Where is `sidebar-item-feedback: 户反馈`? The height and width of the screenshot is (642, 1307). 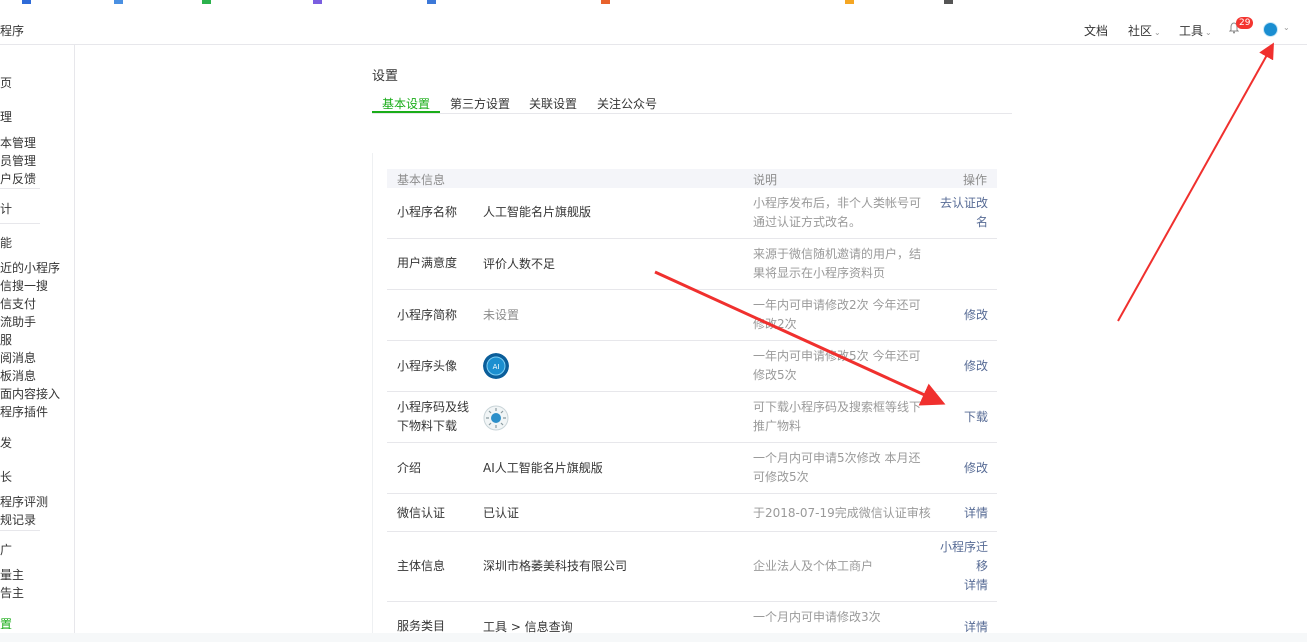
sidebar-item-feedback: 户反馈 is located at coordinates (18, 178).